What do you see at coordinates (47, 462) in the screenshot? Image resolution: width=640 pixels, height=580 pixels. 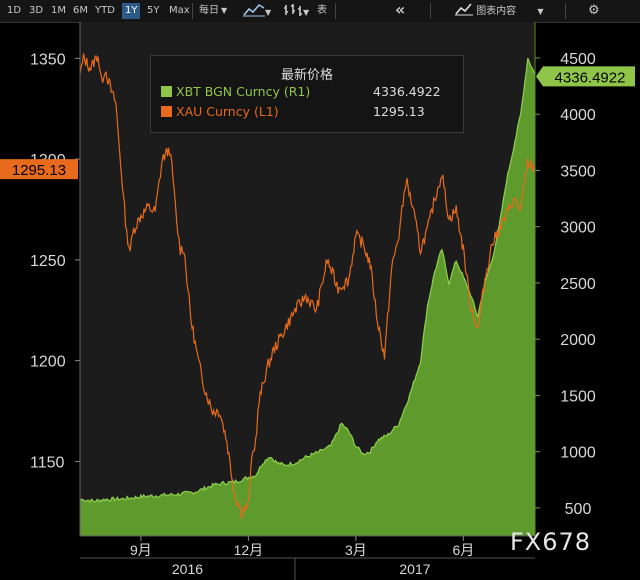 I see `left-tick-label: 1150` at bounding box center [47, 462].